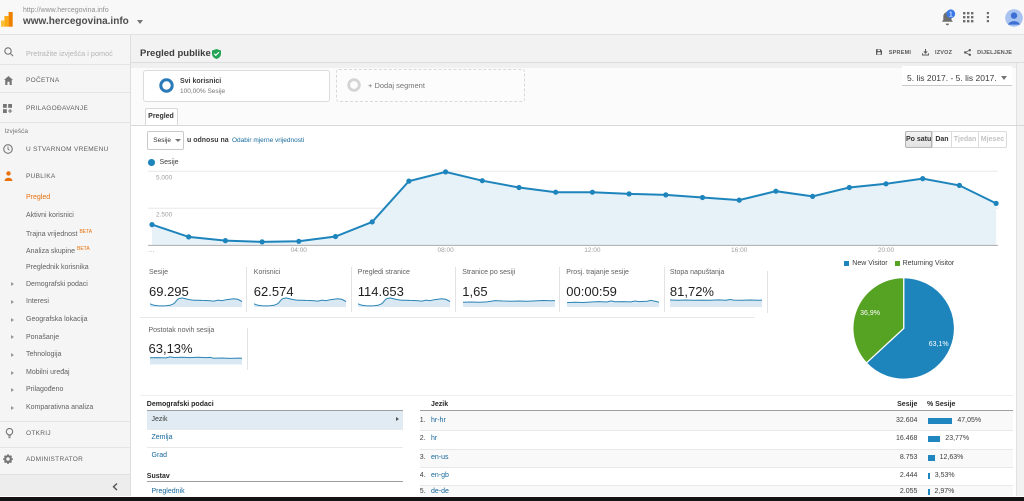 Image resolution: width=1024 pixels, height=501 pixels. Describe the element at coordinates (592, 250) in the screenshot. I see `svg-text: 12:00` at that location.